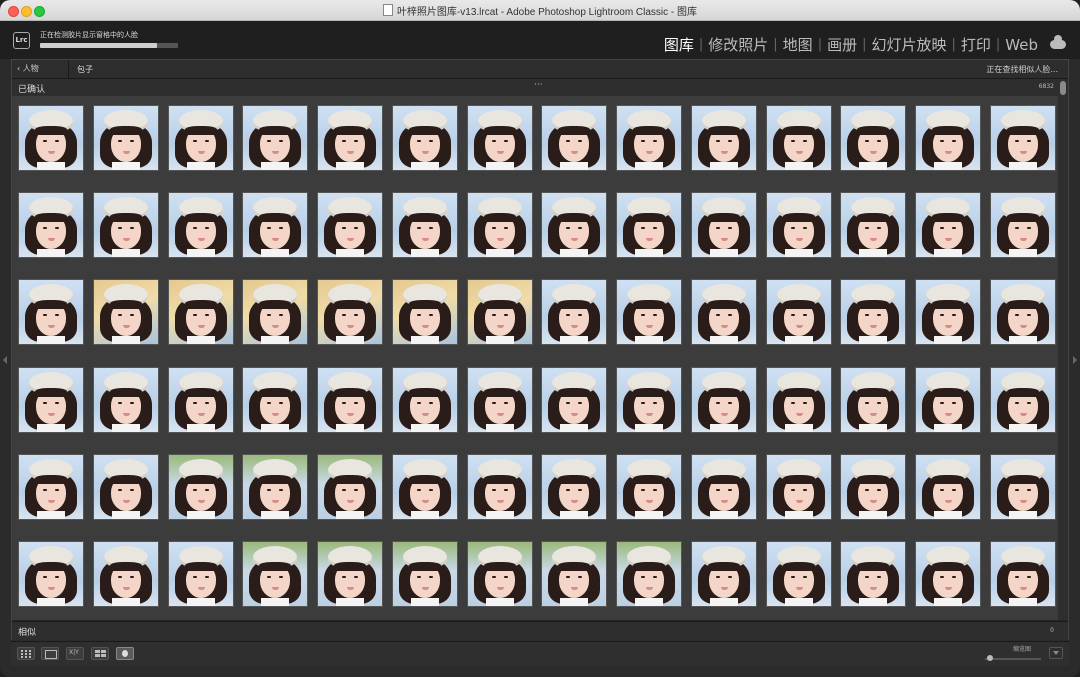 The width and height of the screenshot is (1080, 677). I want to click on thumbnail-size-slider, so click(1013, 659).